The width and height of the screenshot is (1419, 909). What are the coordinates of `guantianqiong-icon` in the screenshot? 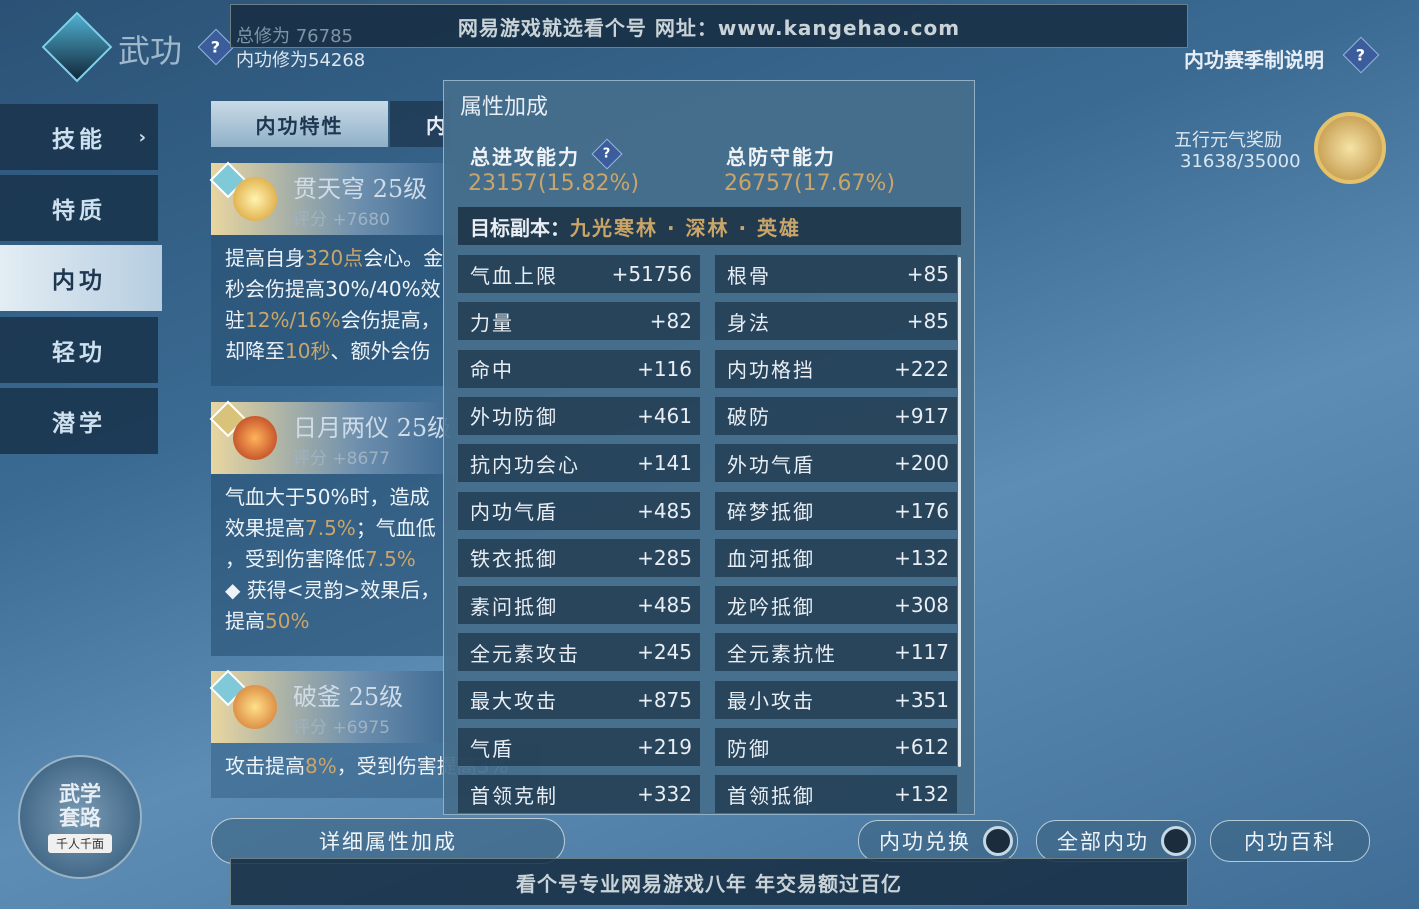 It's located at (255, 199).